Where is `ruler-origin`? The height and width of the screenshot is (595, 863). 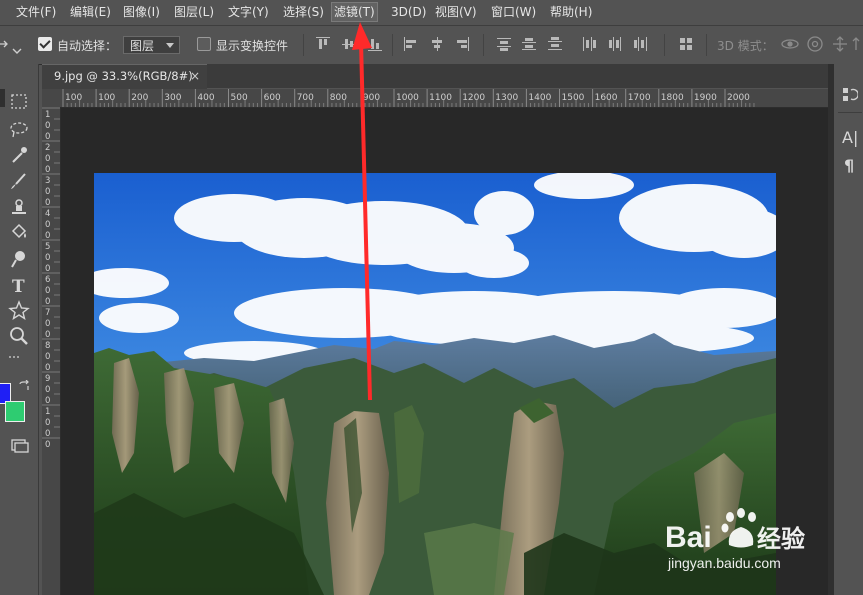 ruler-origin is located at coordinates (51, 98).